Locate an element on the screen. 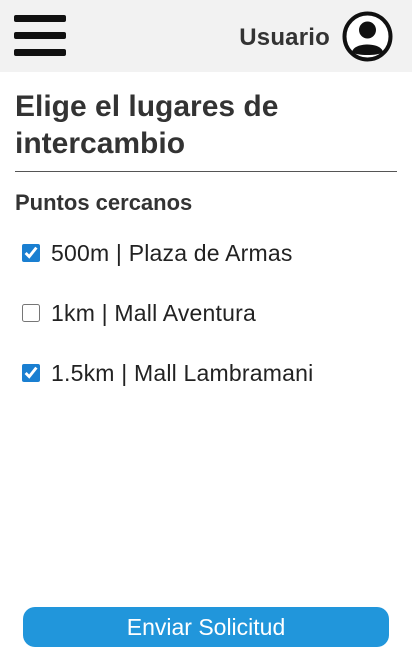 The image size is (412, 647). top-bar: Usuario is located at coordinates (206, 36).